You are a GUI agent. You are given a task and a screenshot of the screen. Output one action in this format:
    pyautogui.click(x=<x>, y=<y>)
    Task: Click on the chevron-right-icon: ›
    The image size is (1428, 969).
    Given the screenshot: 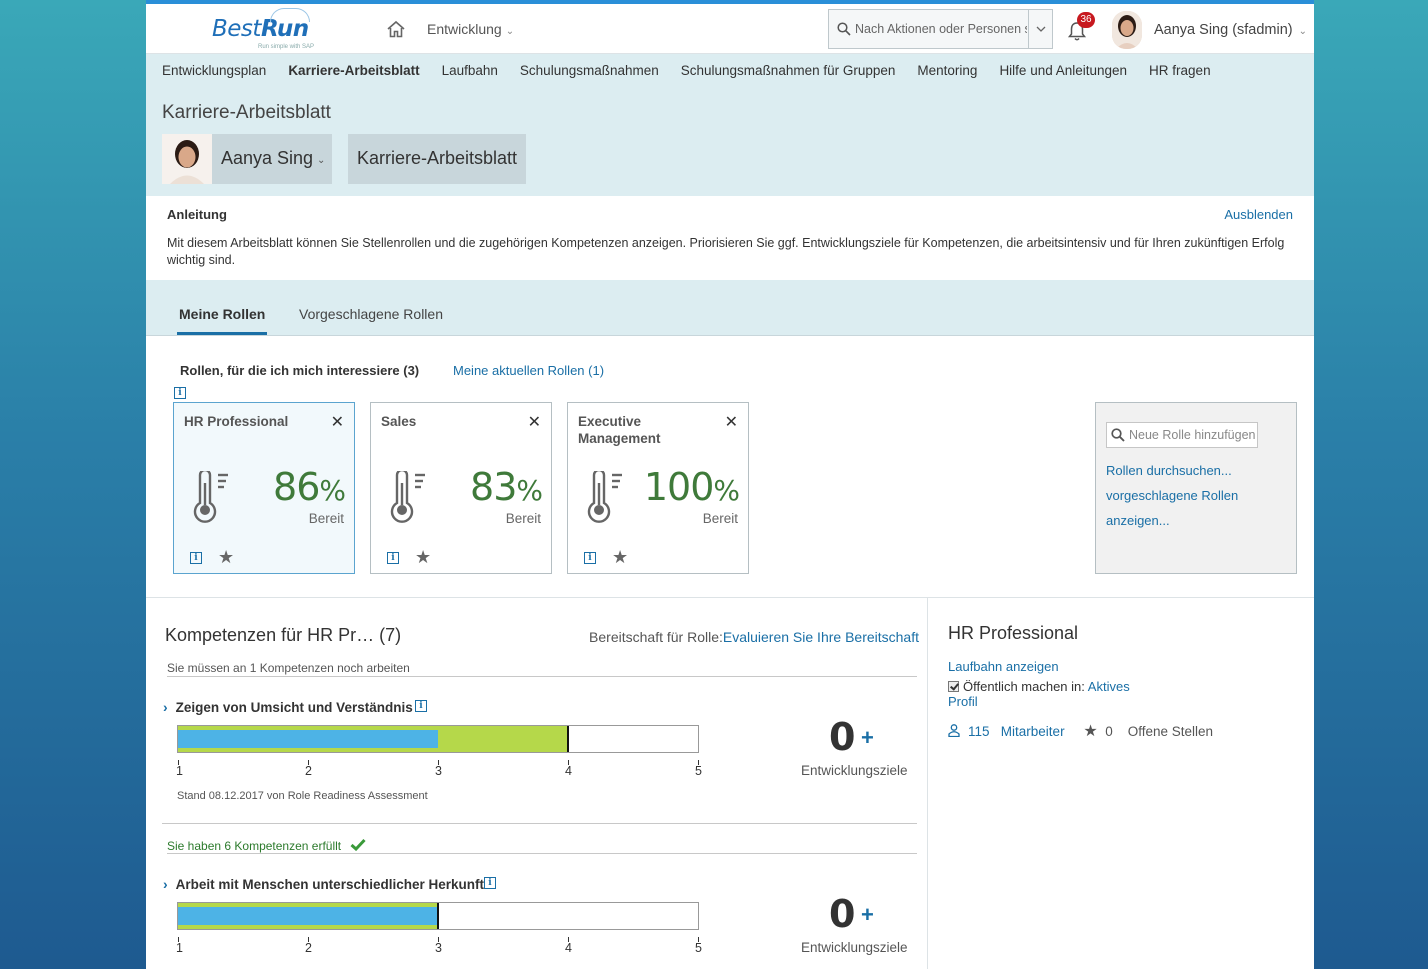 What is the action you would take?
    pyautogui.click(x=165, y=884)
    